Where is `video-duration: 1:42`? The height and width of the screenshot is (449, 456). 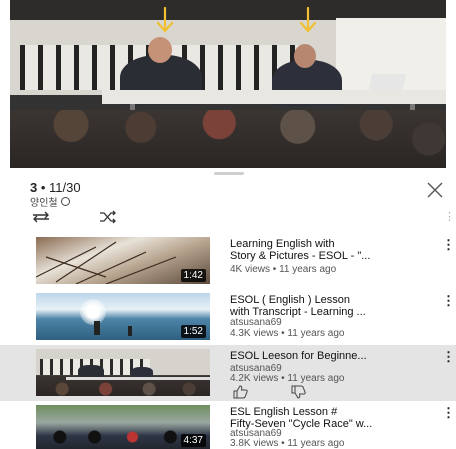
video-duration: 1:42 is located at coordinates (193, 275).